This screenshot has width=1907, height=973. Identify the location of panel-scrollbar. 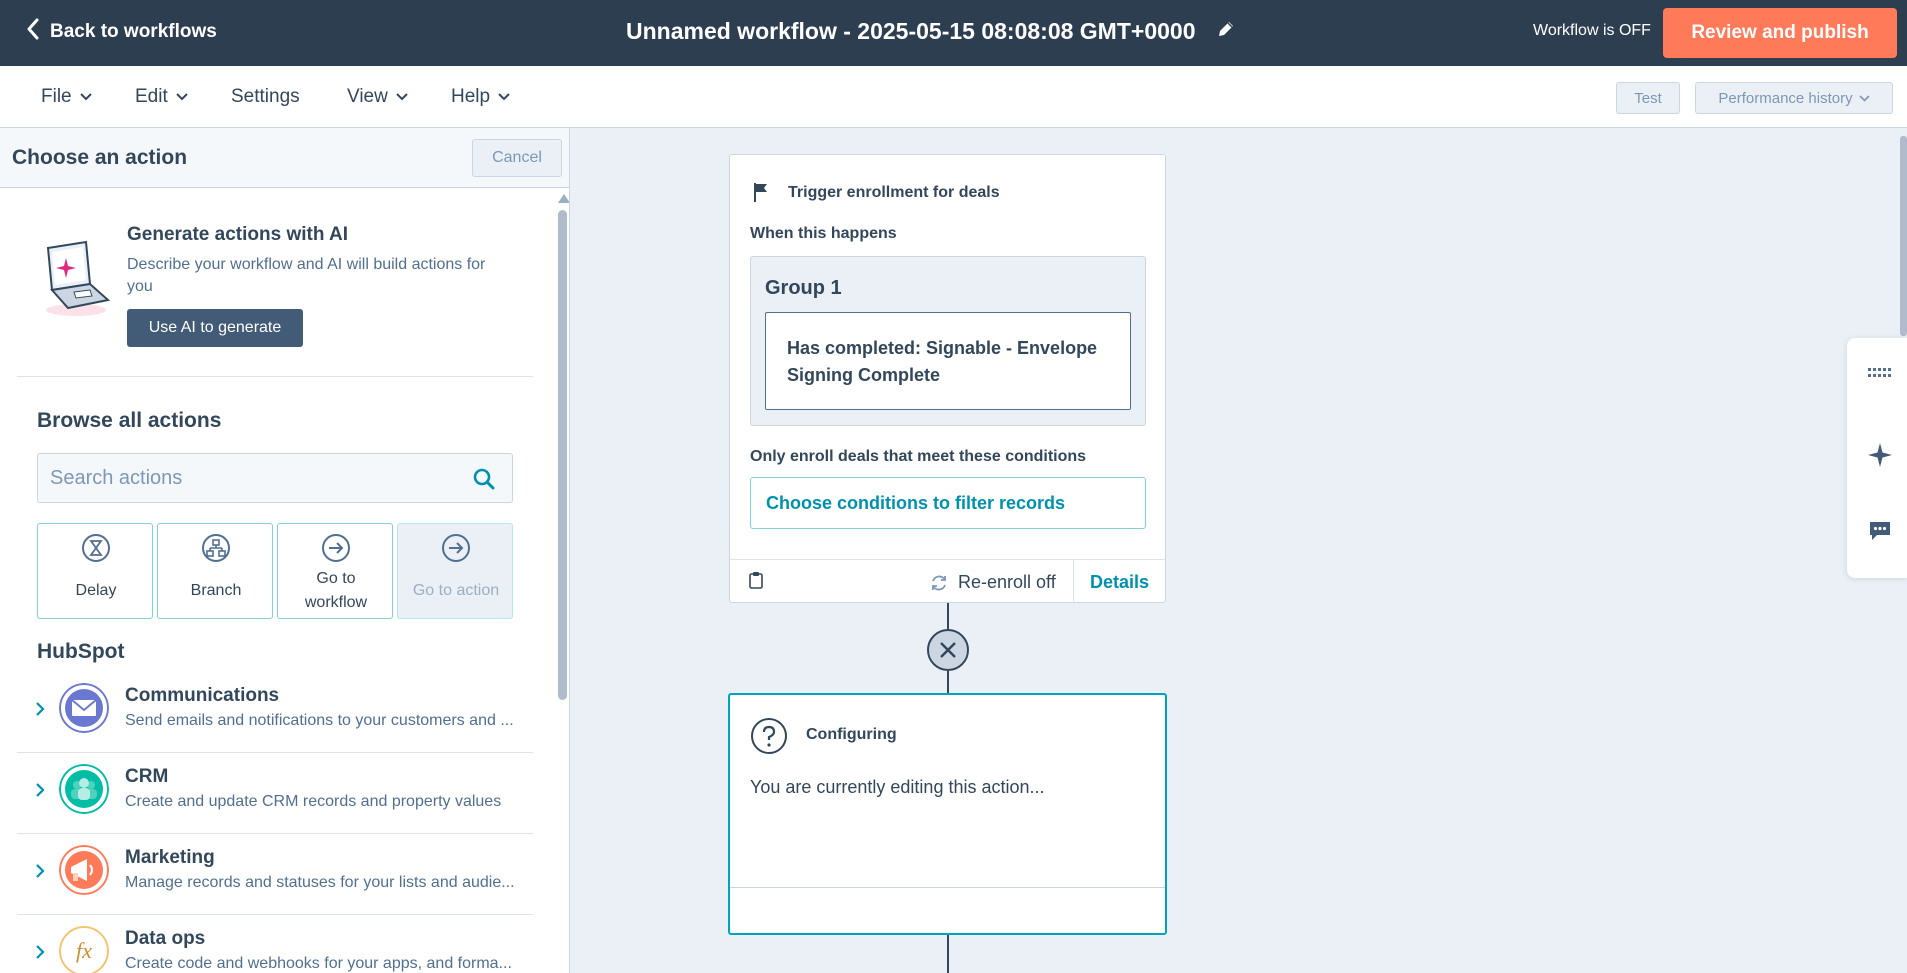
(561, 580).